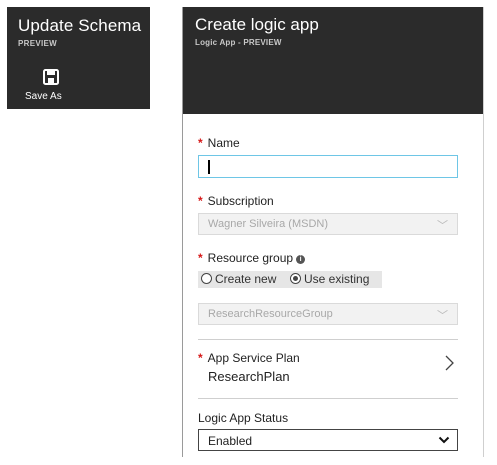 The width and height of the screenshot is (497, 465). What do you see at coordinates (80, 25) in the screenshot?
I see `update-schema-title: Update Schema` at bounding box center [80, 25].